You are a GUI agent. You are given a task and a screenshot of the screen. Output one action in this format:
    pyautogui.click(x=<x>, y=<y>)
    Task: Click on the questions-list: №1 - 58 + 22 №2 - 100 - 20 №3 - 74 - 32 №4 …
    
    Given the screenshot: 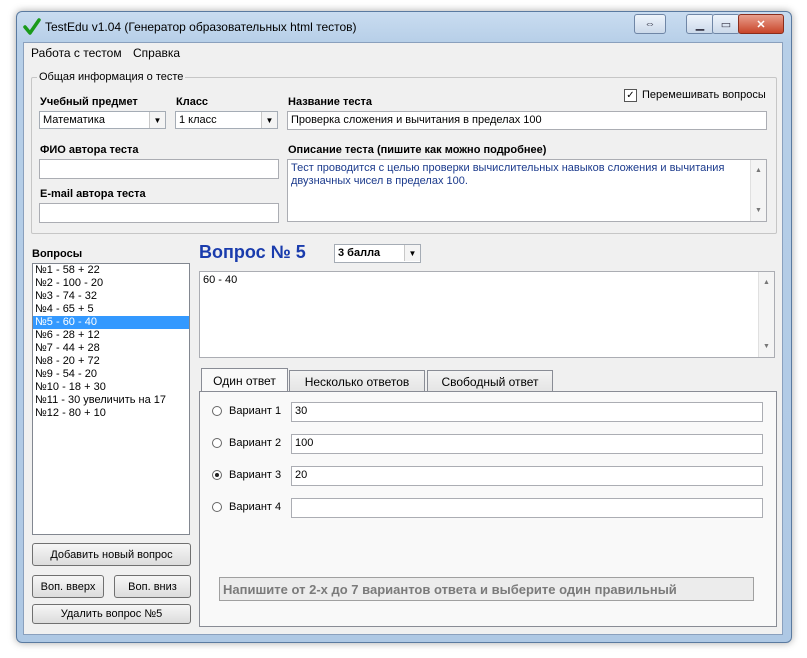 What is the action you would take?
    pyautogui.click(x=111, y=399)
    